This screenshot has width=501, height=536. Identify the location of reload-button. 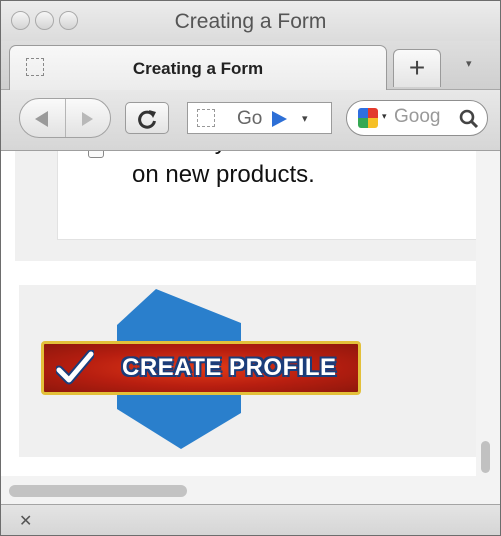
(147, 118).